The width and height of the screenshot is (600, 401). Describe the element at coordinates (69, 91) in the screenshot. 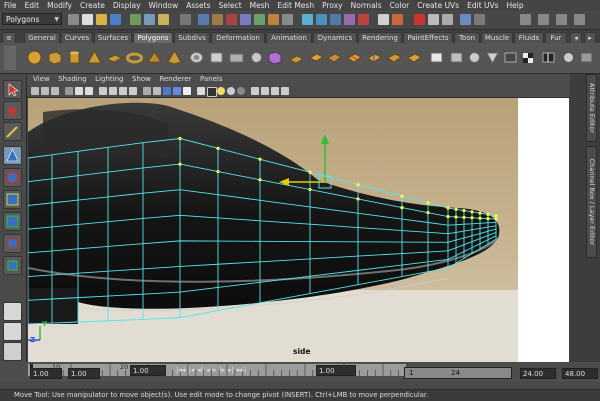

I see `grid-toggle-icon` at that location.